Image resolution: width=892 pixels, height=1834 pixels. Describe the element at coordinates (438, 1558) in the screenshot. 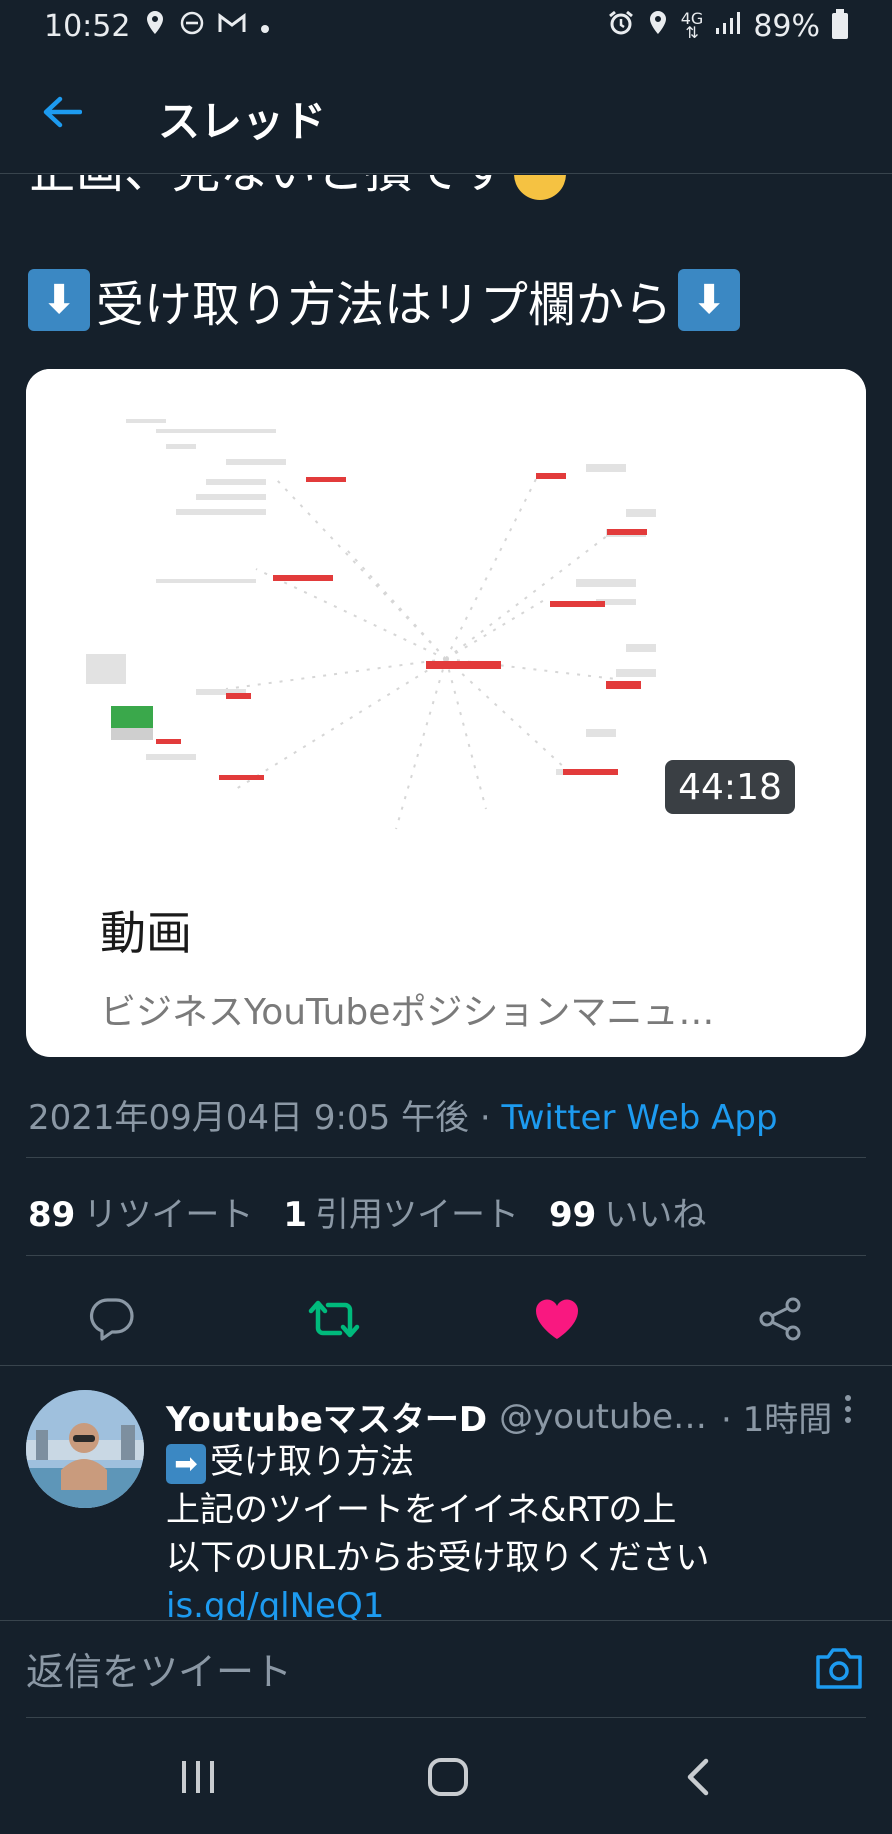

I see `reply-line-3: 以下のURLからお受け取りください` at that location.